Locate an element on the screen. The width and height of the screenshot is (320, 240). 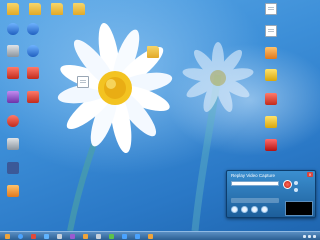
pdf-icon is located at coordinates (271, 145).